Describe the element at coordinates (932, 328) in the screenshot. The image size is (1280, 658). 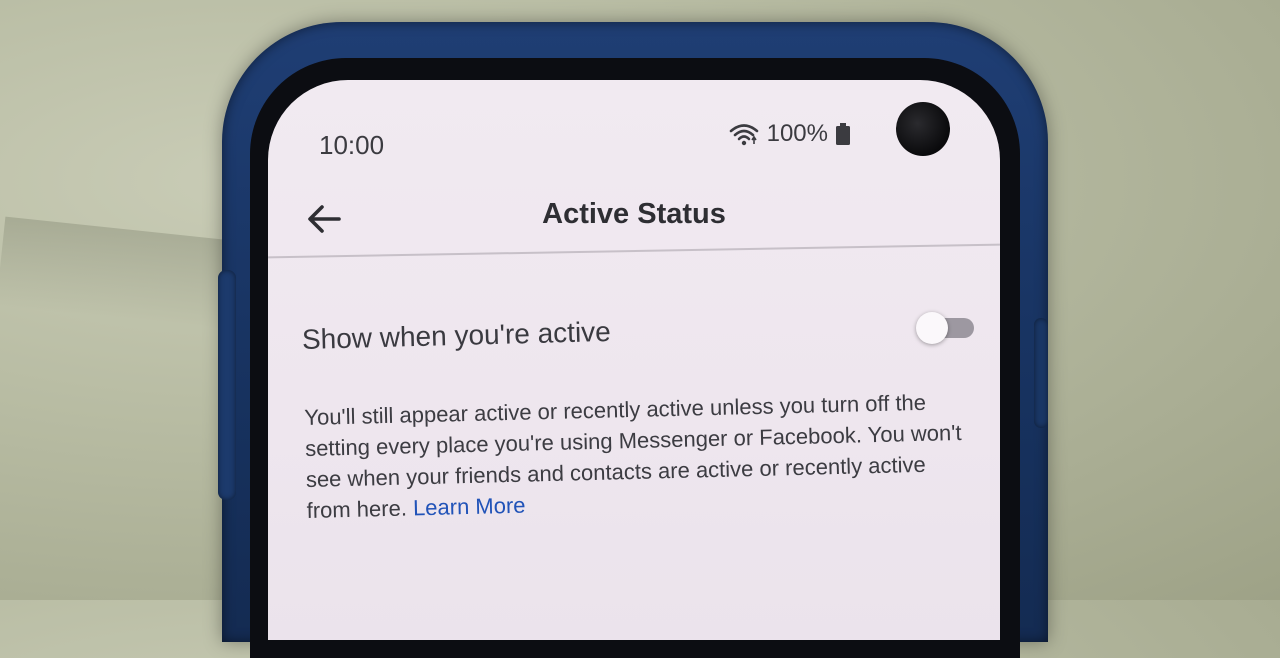
I see `toggle-knob` at that location.